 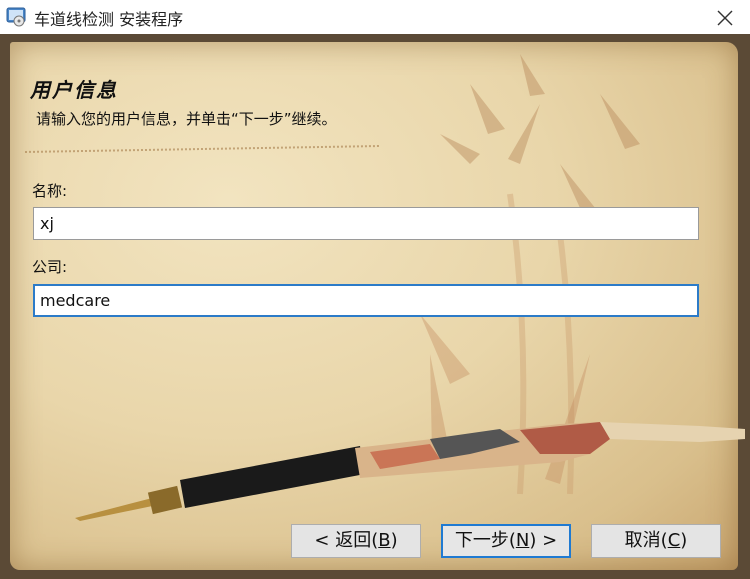 I want to click on back-button-suffix: ), so click(x=394, y=540).